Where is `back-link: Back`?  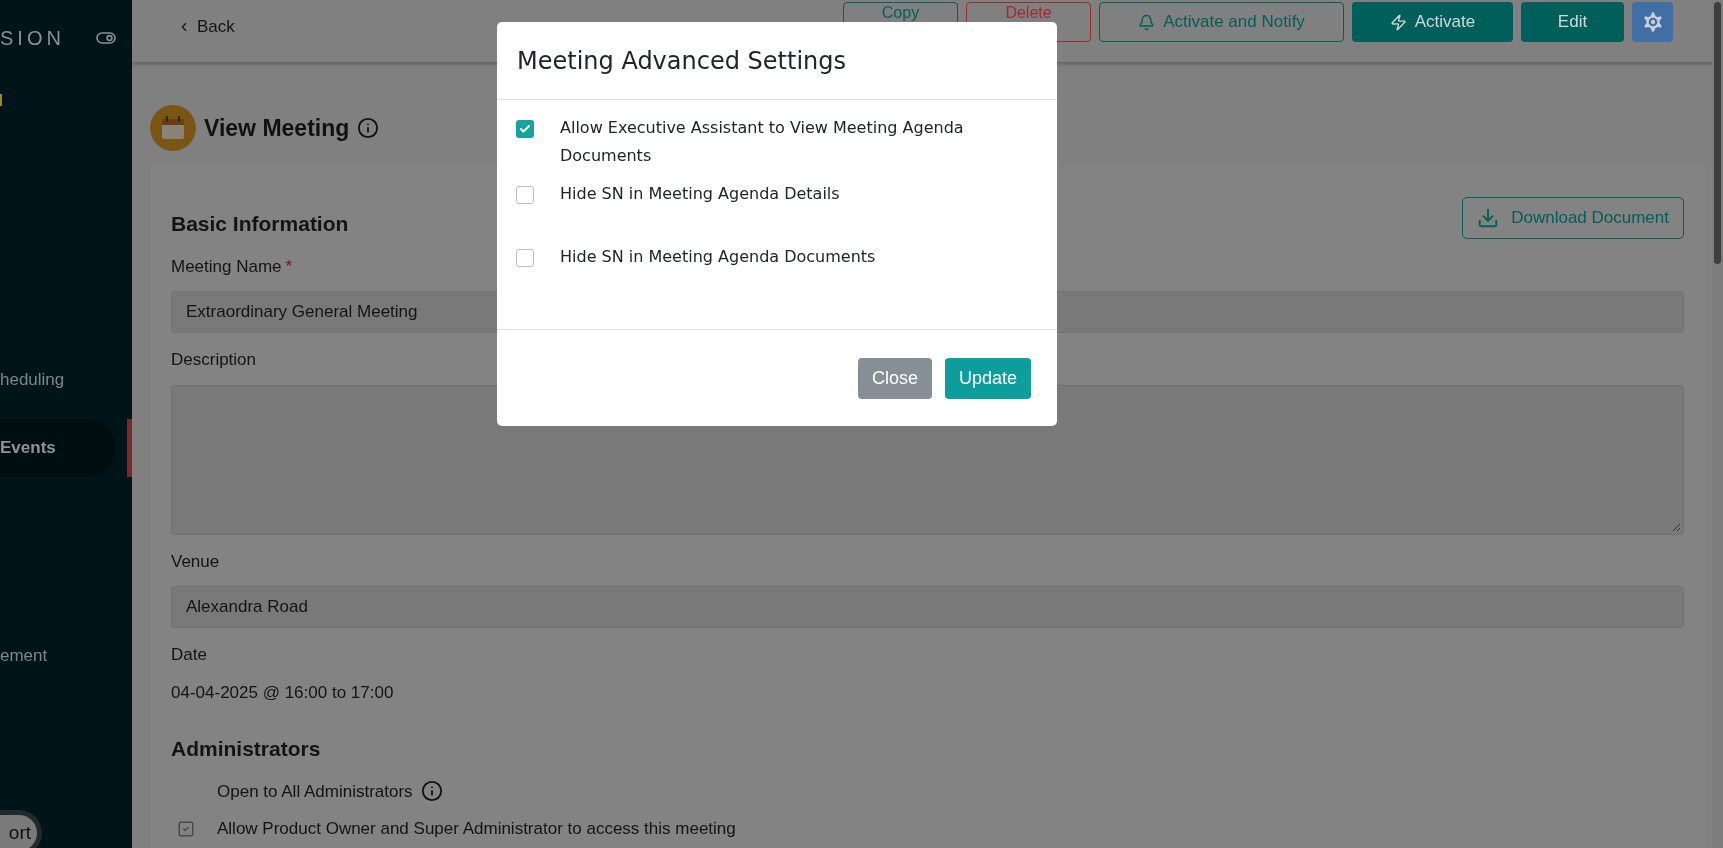
back-link: Back is located at coordinates (206, 27).